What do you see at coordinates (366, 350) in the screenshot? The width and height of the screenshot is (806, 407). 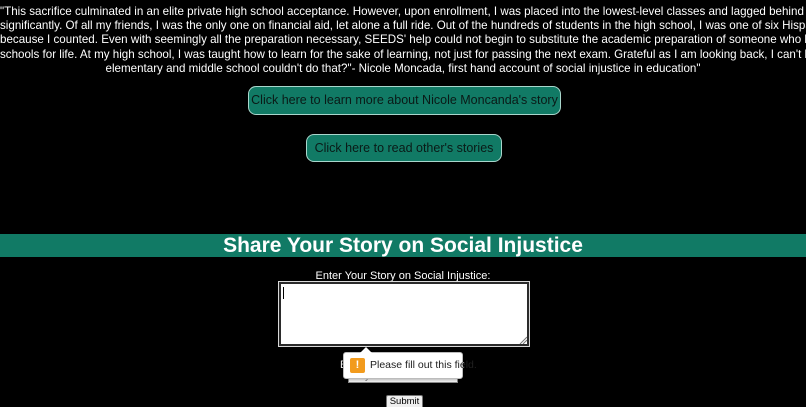 I see `tooltip-arrow` at bounding box center [366, 350].